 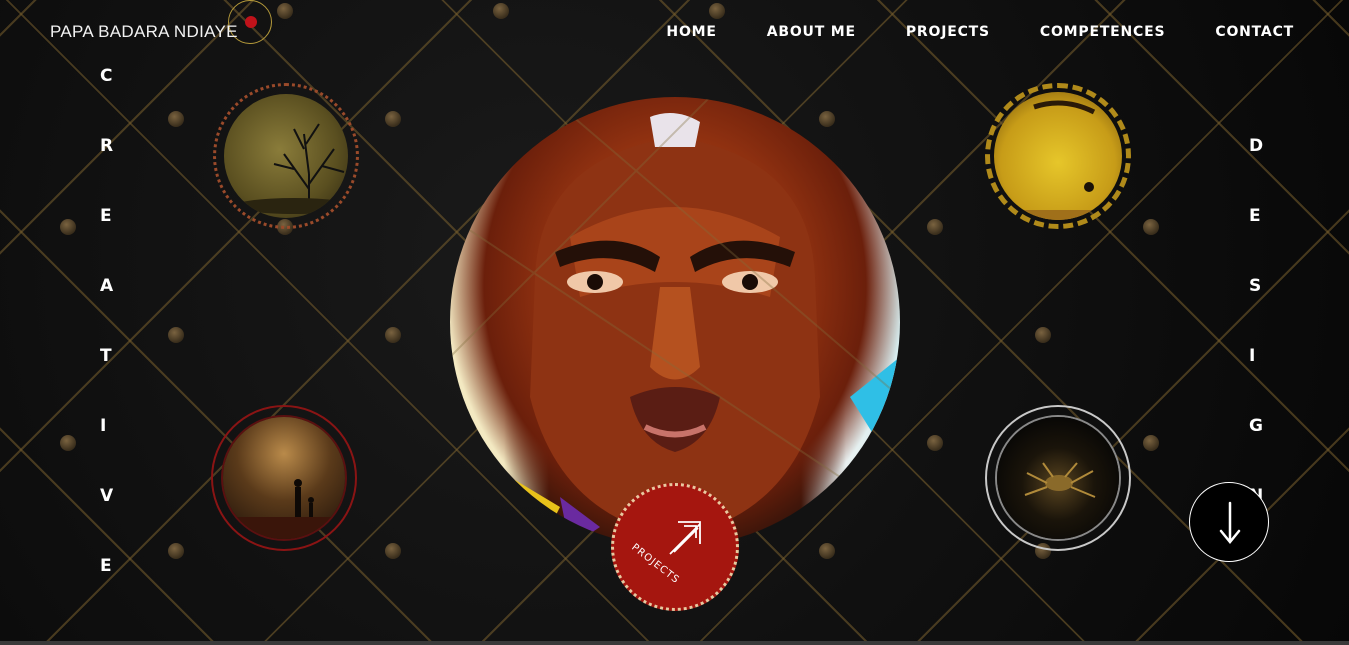 I want to click on sunset-image, so click(x=1058, y=156).